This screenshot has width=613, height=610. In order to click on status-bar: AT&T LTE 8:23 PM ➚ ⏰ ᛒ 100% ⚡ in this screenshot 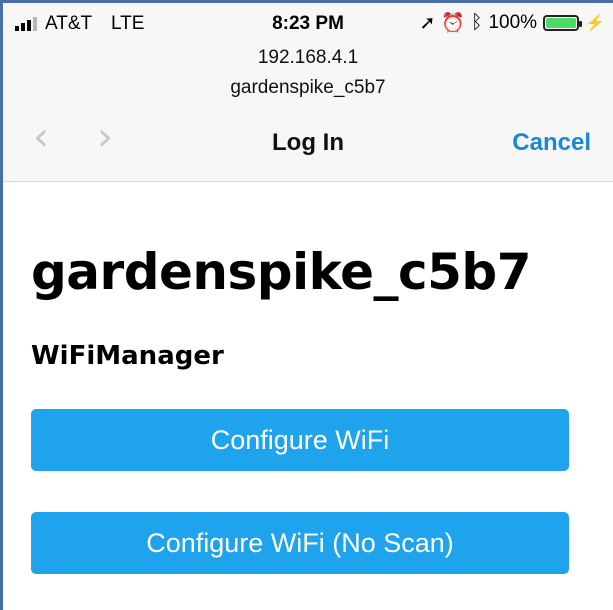, I will do `click(308, 23)`.